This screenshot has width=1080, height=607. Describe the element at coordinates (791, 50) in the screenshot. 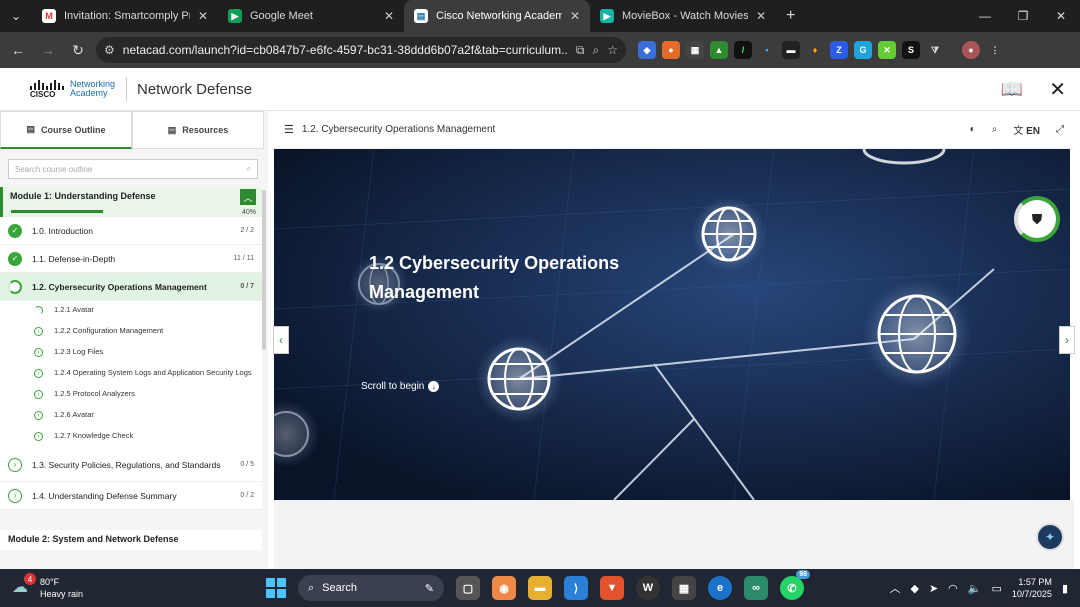

I see `extension-icon: ▬` at that location.